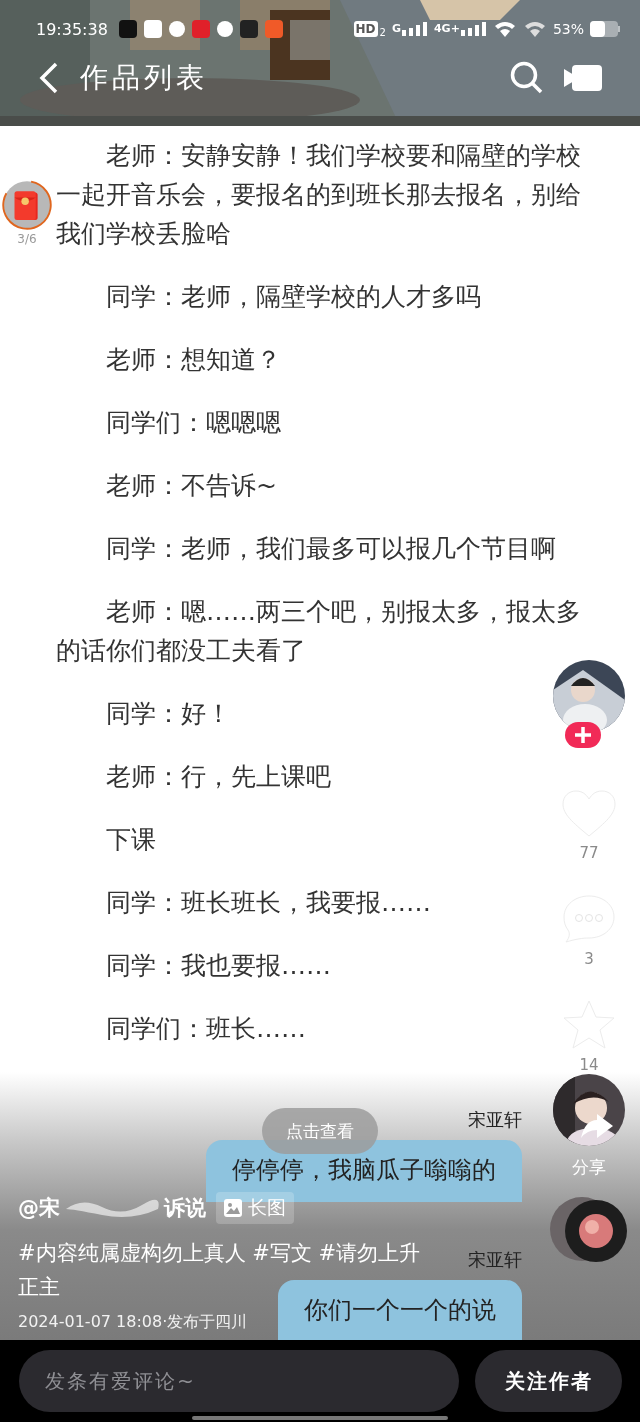  Describe the element at coordinates (331, 549) in the screenshot. I see `story-paragraph: 同学：老师，我们最多可以报几个节目啊` at that location.